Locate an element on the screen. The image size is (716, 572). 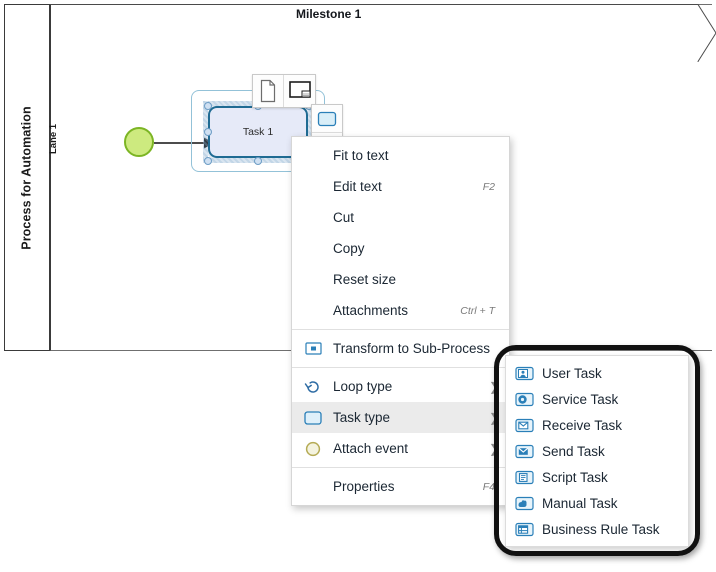
sub-process-icon is located at coordinates (313, 349).